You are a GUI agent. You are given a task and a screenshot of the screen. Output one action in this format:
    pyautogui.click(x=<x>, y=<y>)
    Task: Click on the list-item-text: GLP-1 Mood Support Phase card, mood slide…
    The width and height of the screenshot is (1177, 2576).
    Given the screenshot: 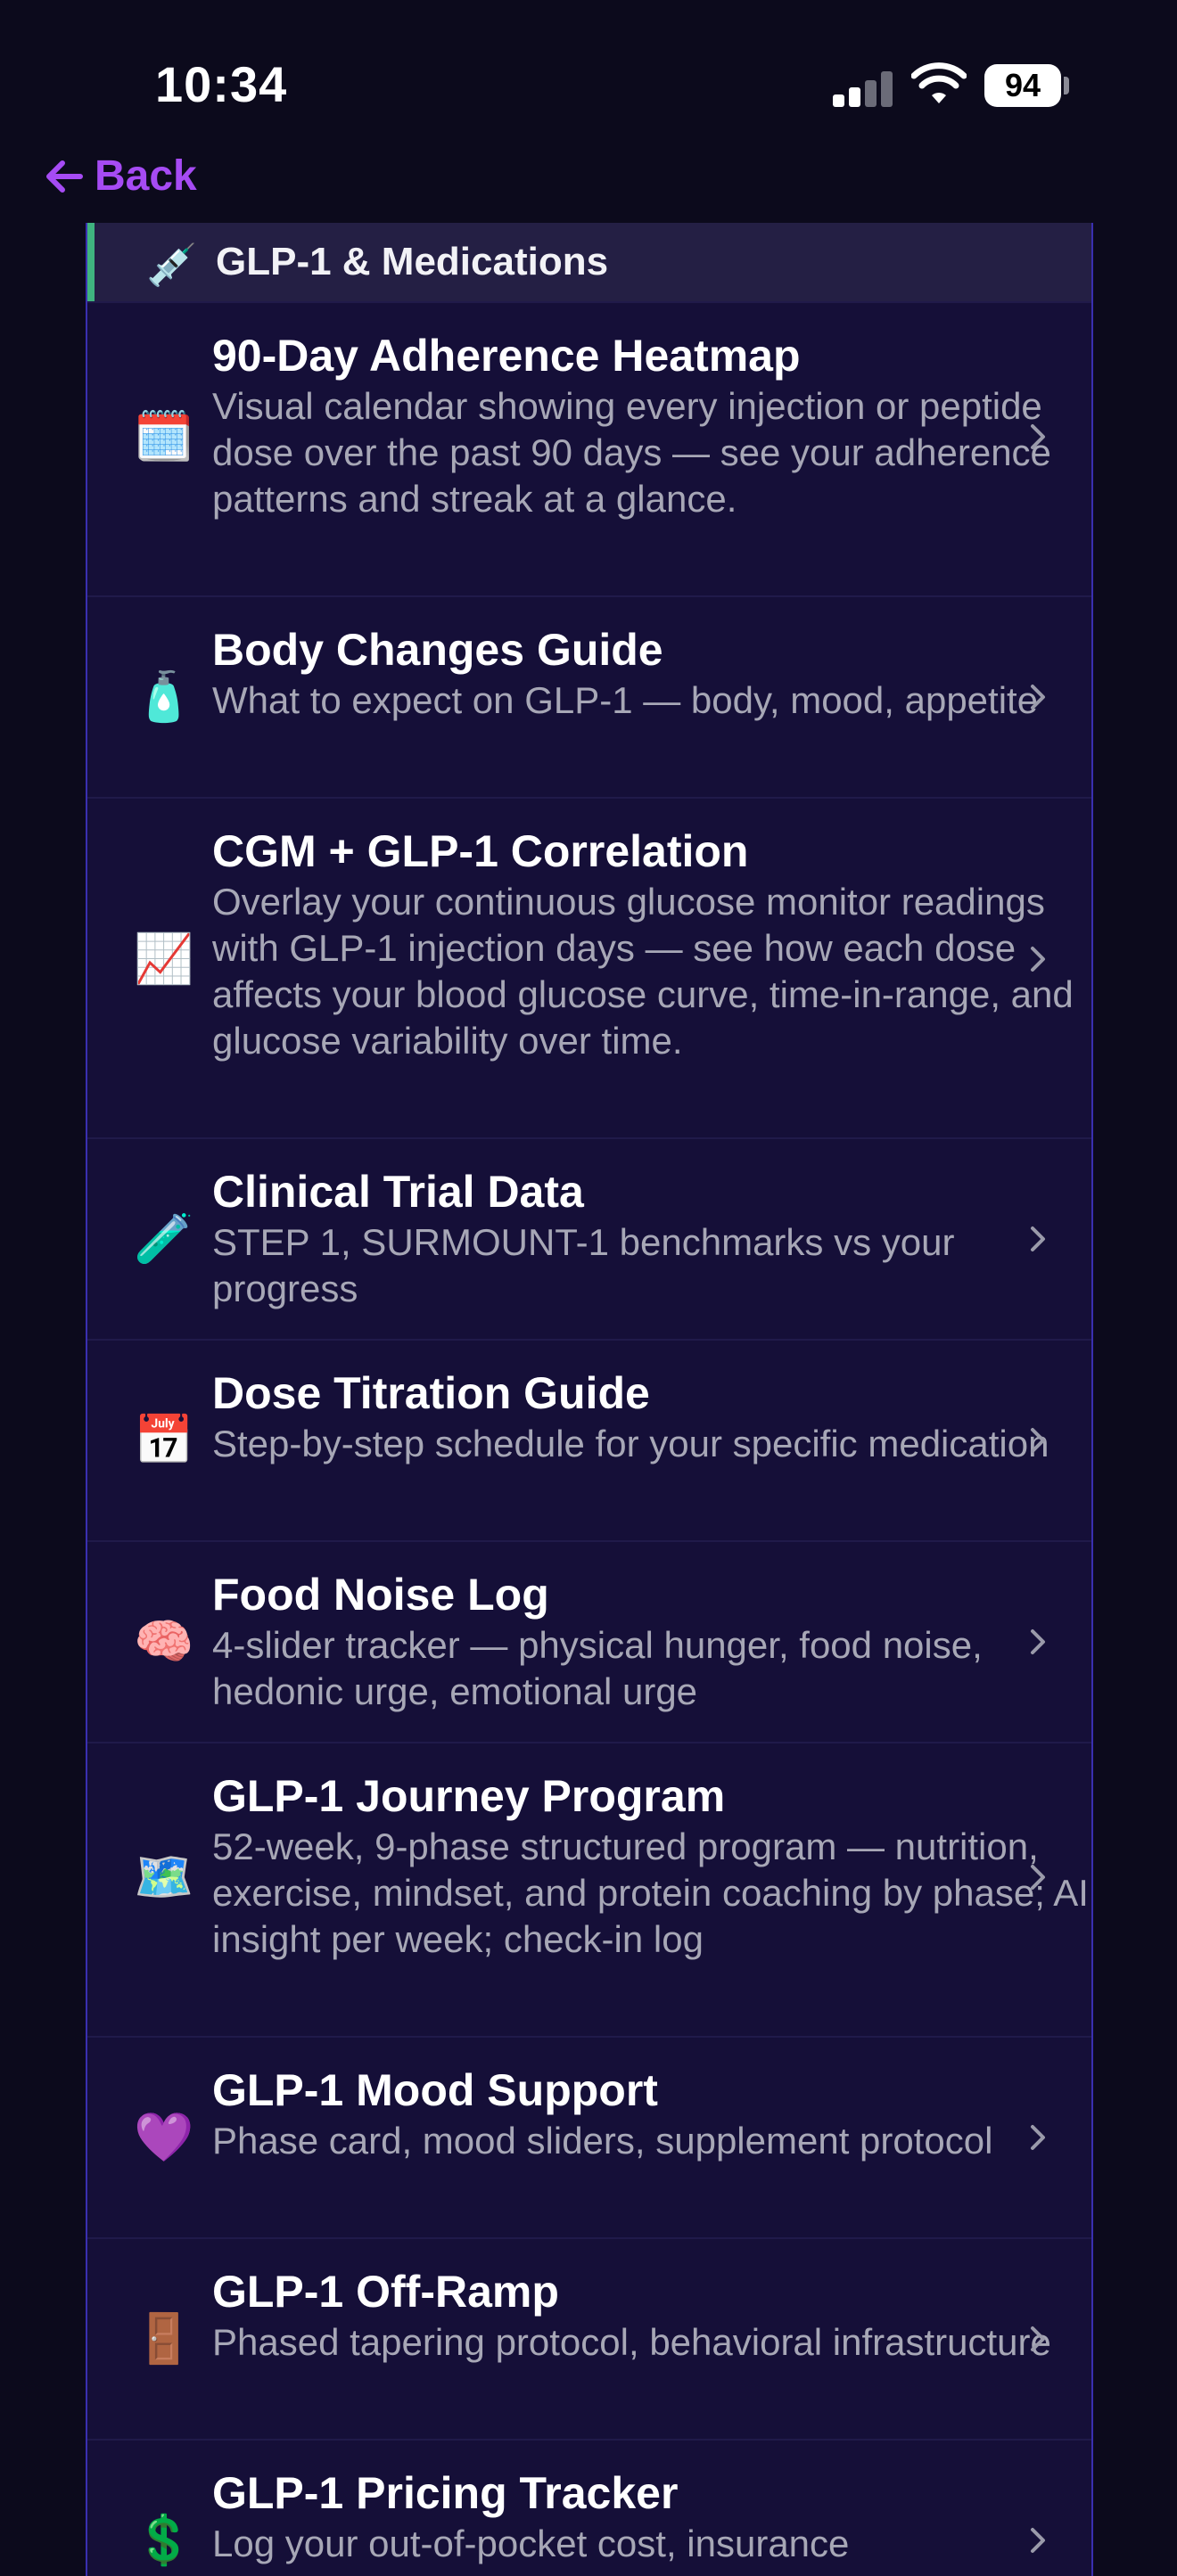 What is the action you would take?
    pyautogui.click(x=651, y=2113)
    